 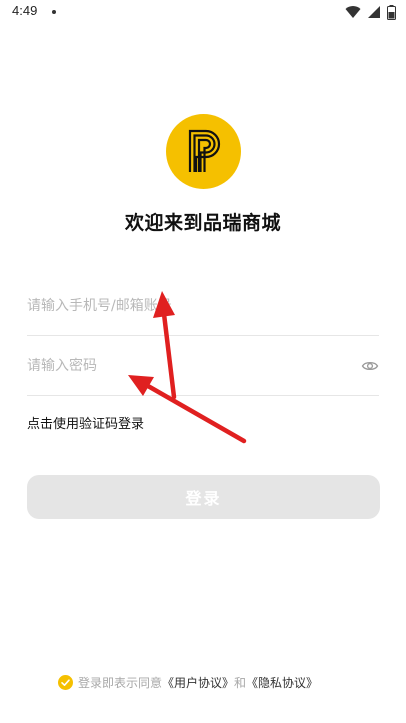 What do you see at coordinates (353, 12) in the screenshot?
I see `wifi-icon` at bounding box center [353, 12].